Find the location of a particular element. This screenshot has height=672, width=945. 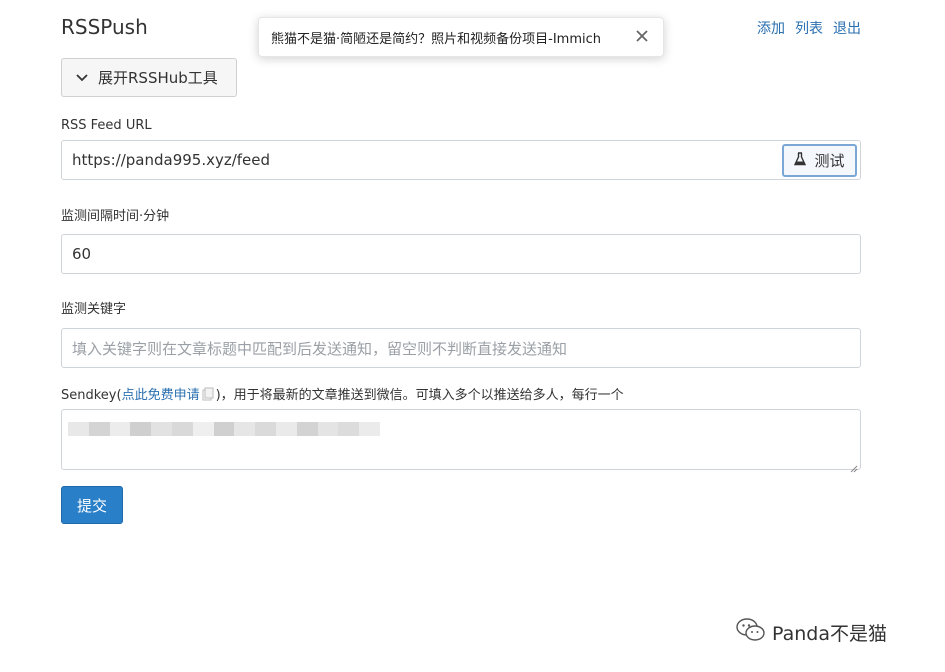

expand-label: 展开RSSHub工具 is located at coordinates (158, 78).